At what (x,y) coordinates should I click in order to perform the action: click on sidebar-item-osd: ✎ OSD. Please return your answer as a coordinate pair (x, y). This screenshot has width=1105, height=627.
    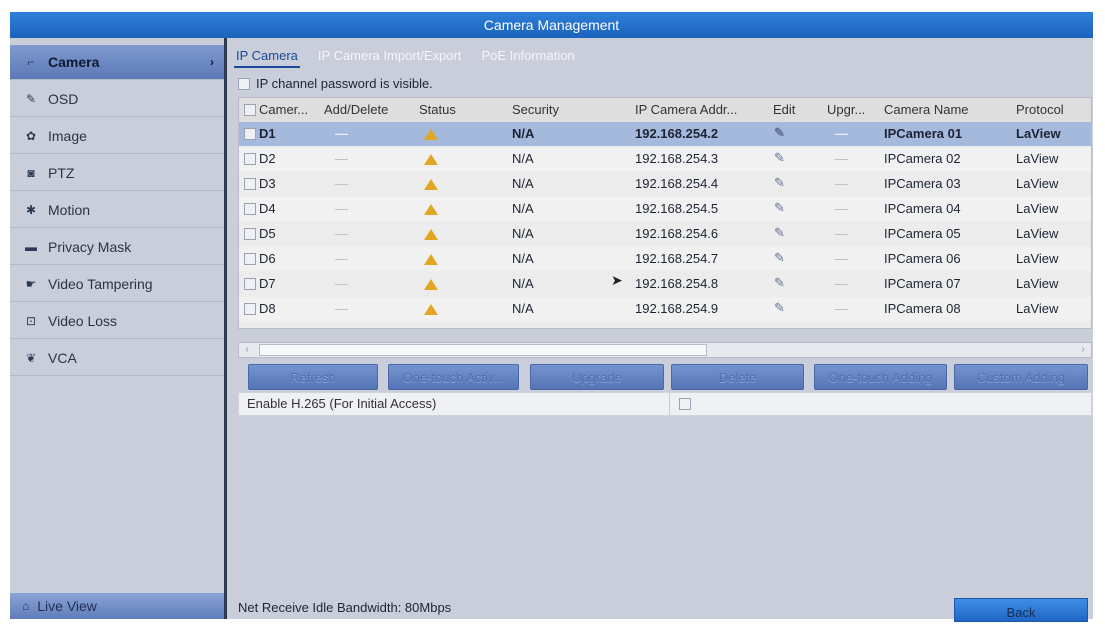
    Looking at the image, I should click on (117, 99).